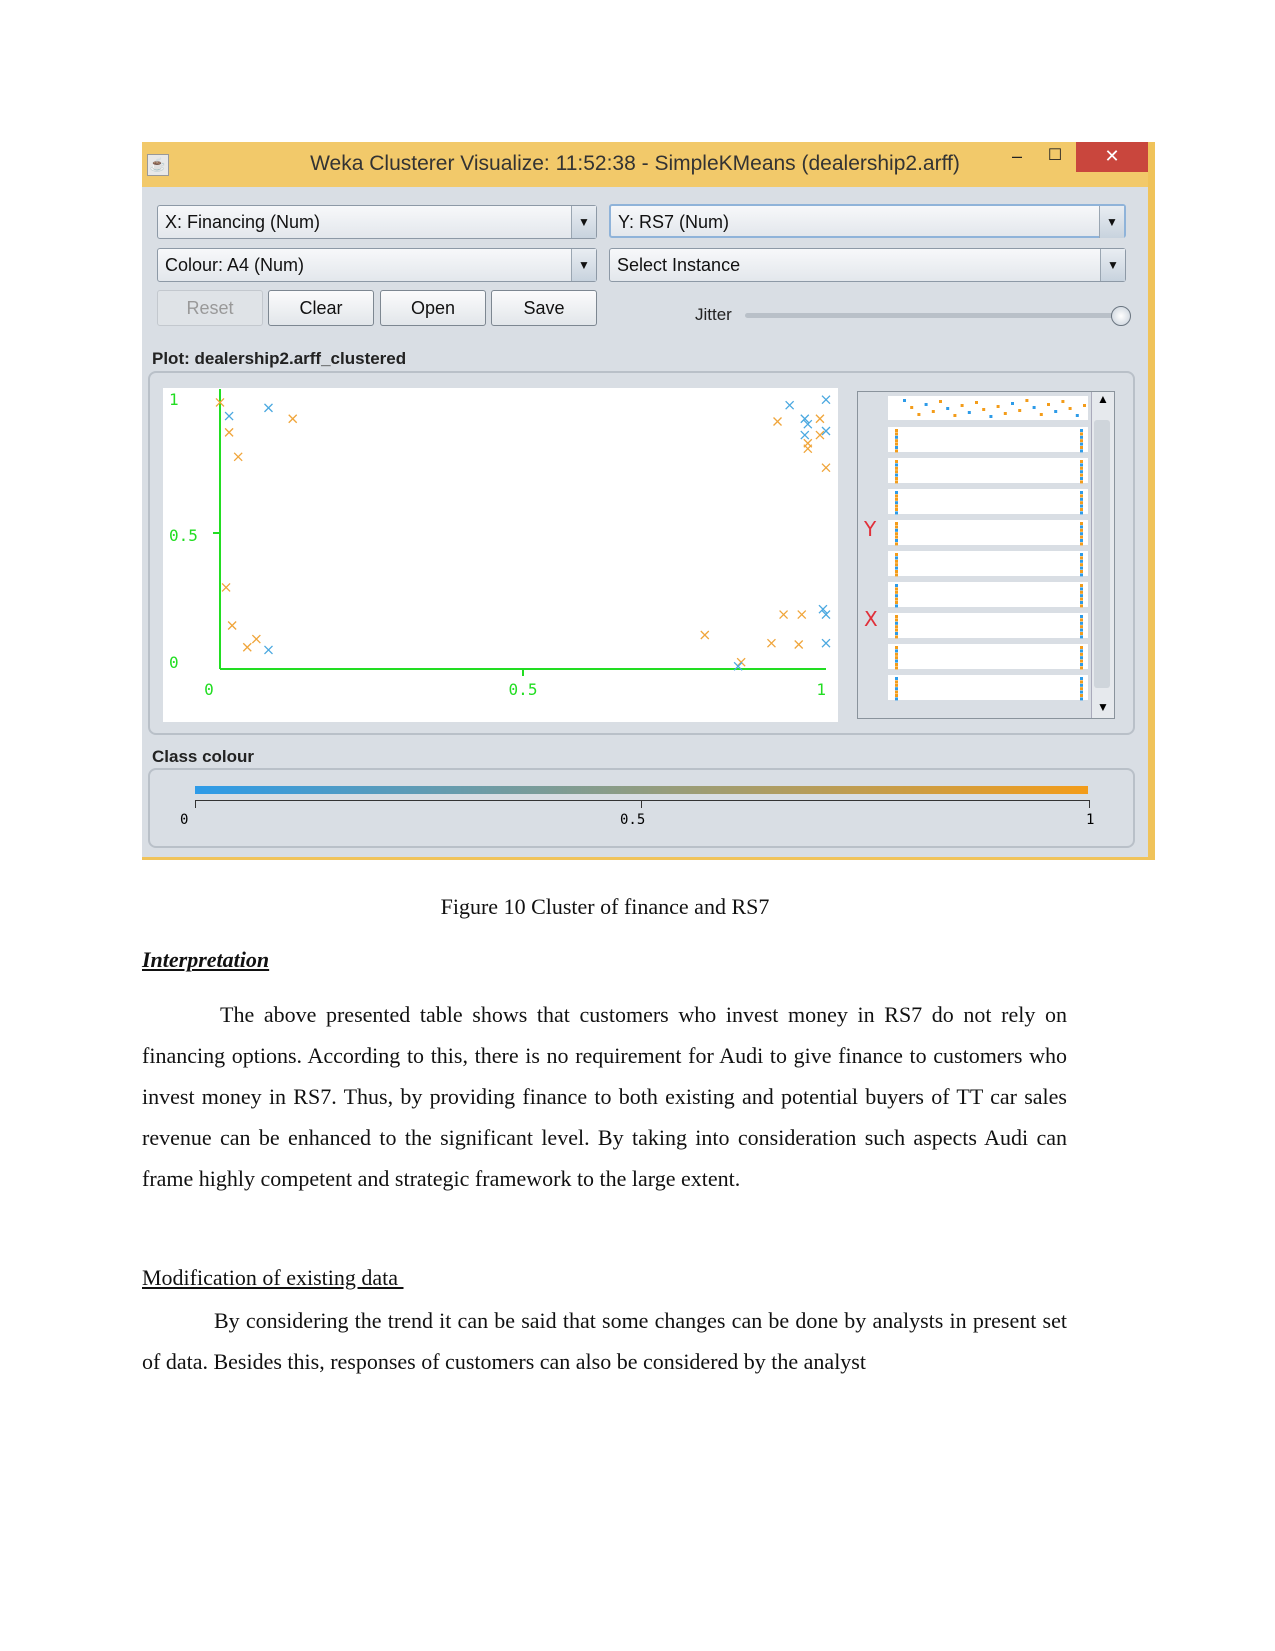 The width and height of the screenshot is (1275, 1651). Describe the element at coordinates (243, 222) in the screenshot. I see `x-axis-value: X: Financing (Num)` at that location.